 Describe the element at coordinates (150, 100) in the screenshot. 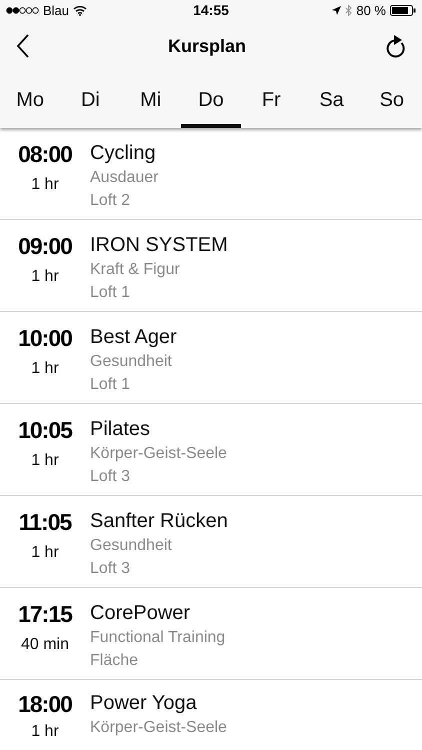

I see `day-tab: Mi` at that location.